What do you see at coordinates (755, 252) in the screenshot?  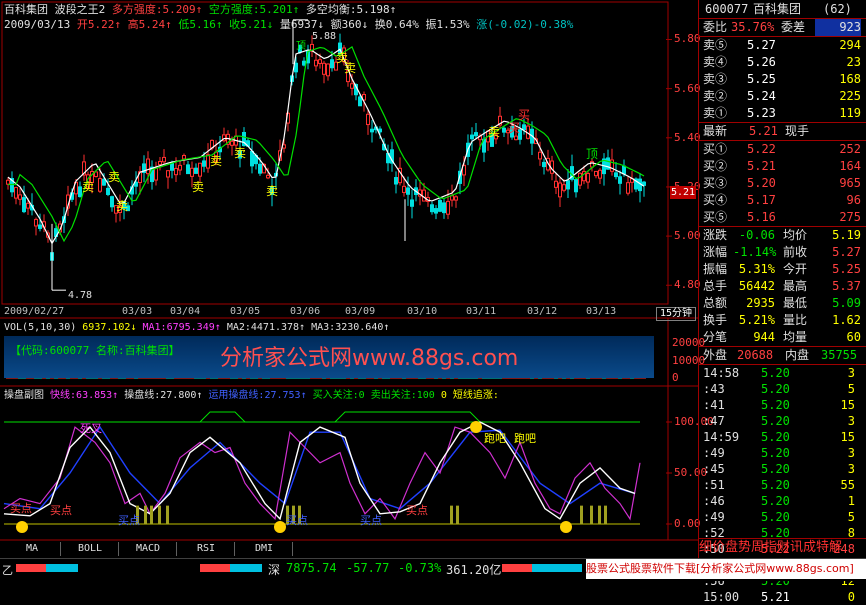 I see `stat-value: -1.14%` at bounding box center [755, 252].